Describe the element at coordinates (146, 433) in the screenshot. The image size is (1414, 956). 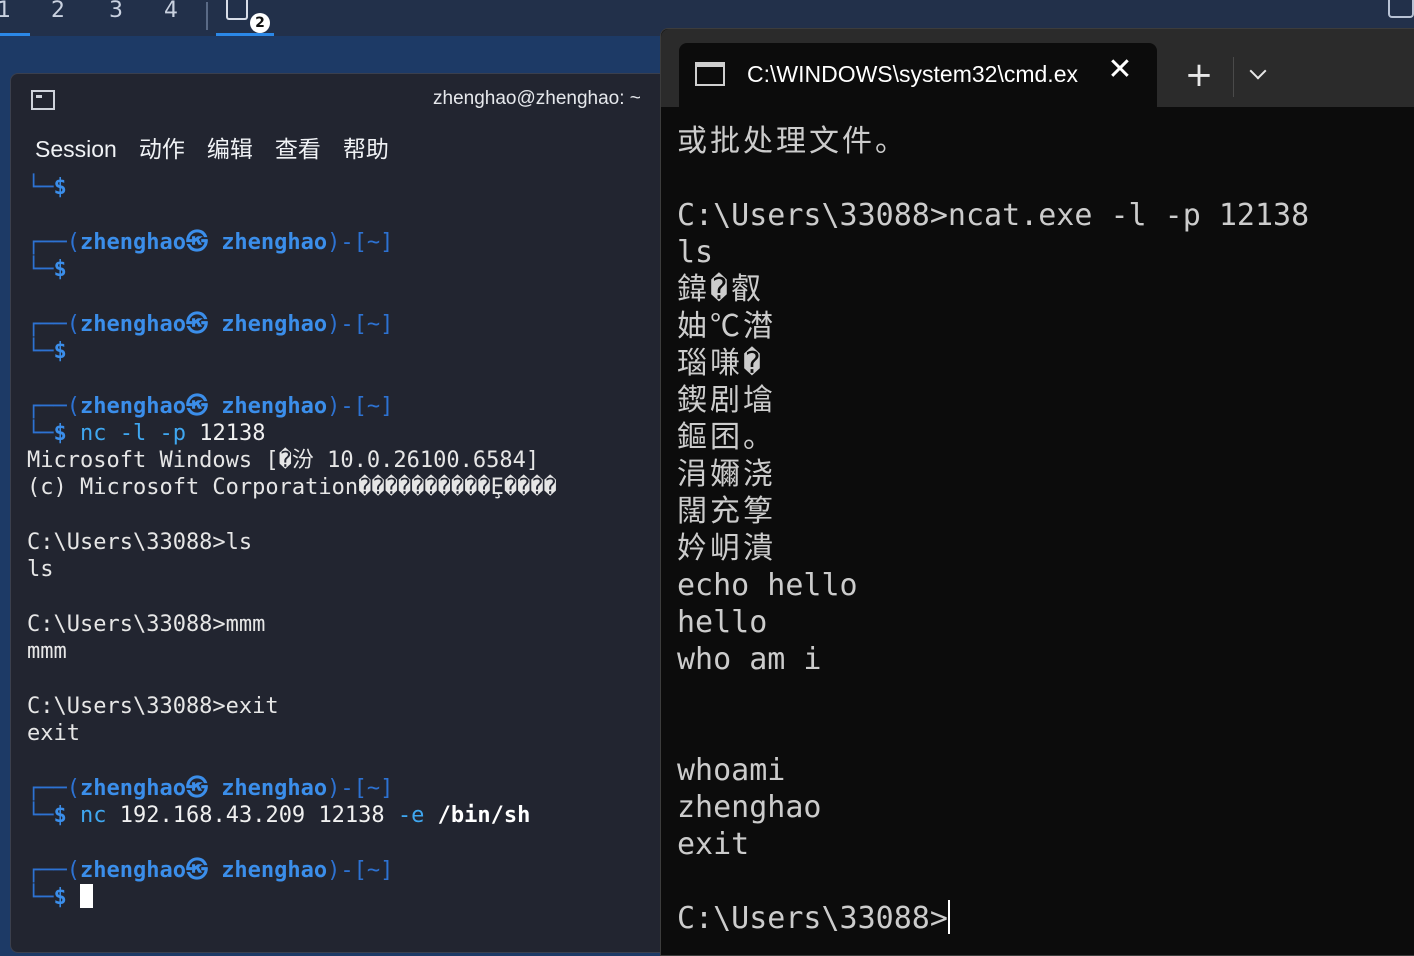
I see `command-line-listen: └─$ nc -l -p 12138` at that location.